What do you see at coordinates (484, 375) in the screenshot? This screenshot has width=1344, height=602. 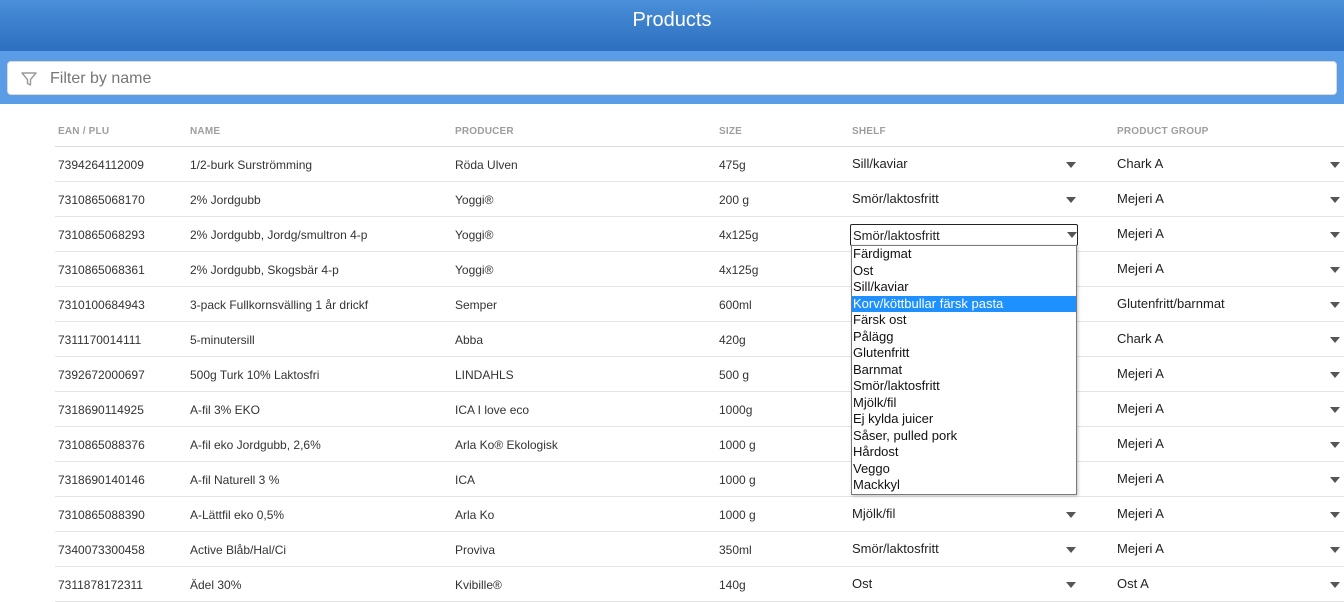 I see `producer-cell: LINDAHLS` at bounding box center [484, 375].